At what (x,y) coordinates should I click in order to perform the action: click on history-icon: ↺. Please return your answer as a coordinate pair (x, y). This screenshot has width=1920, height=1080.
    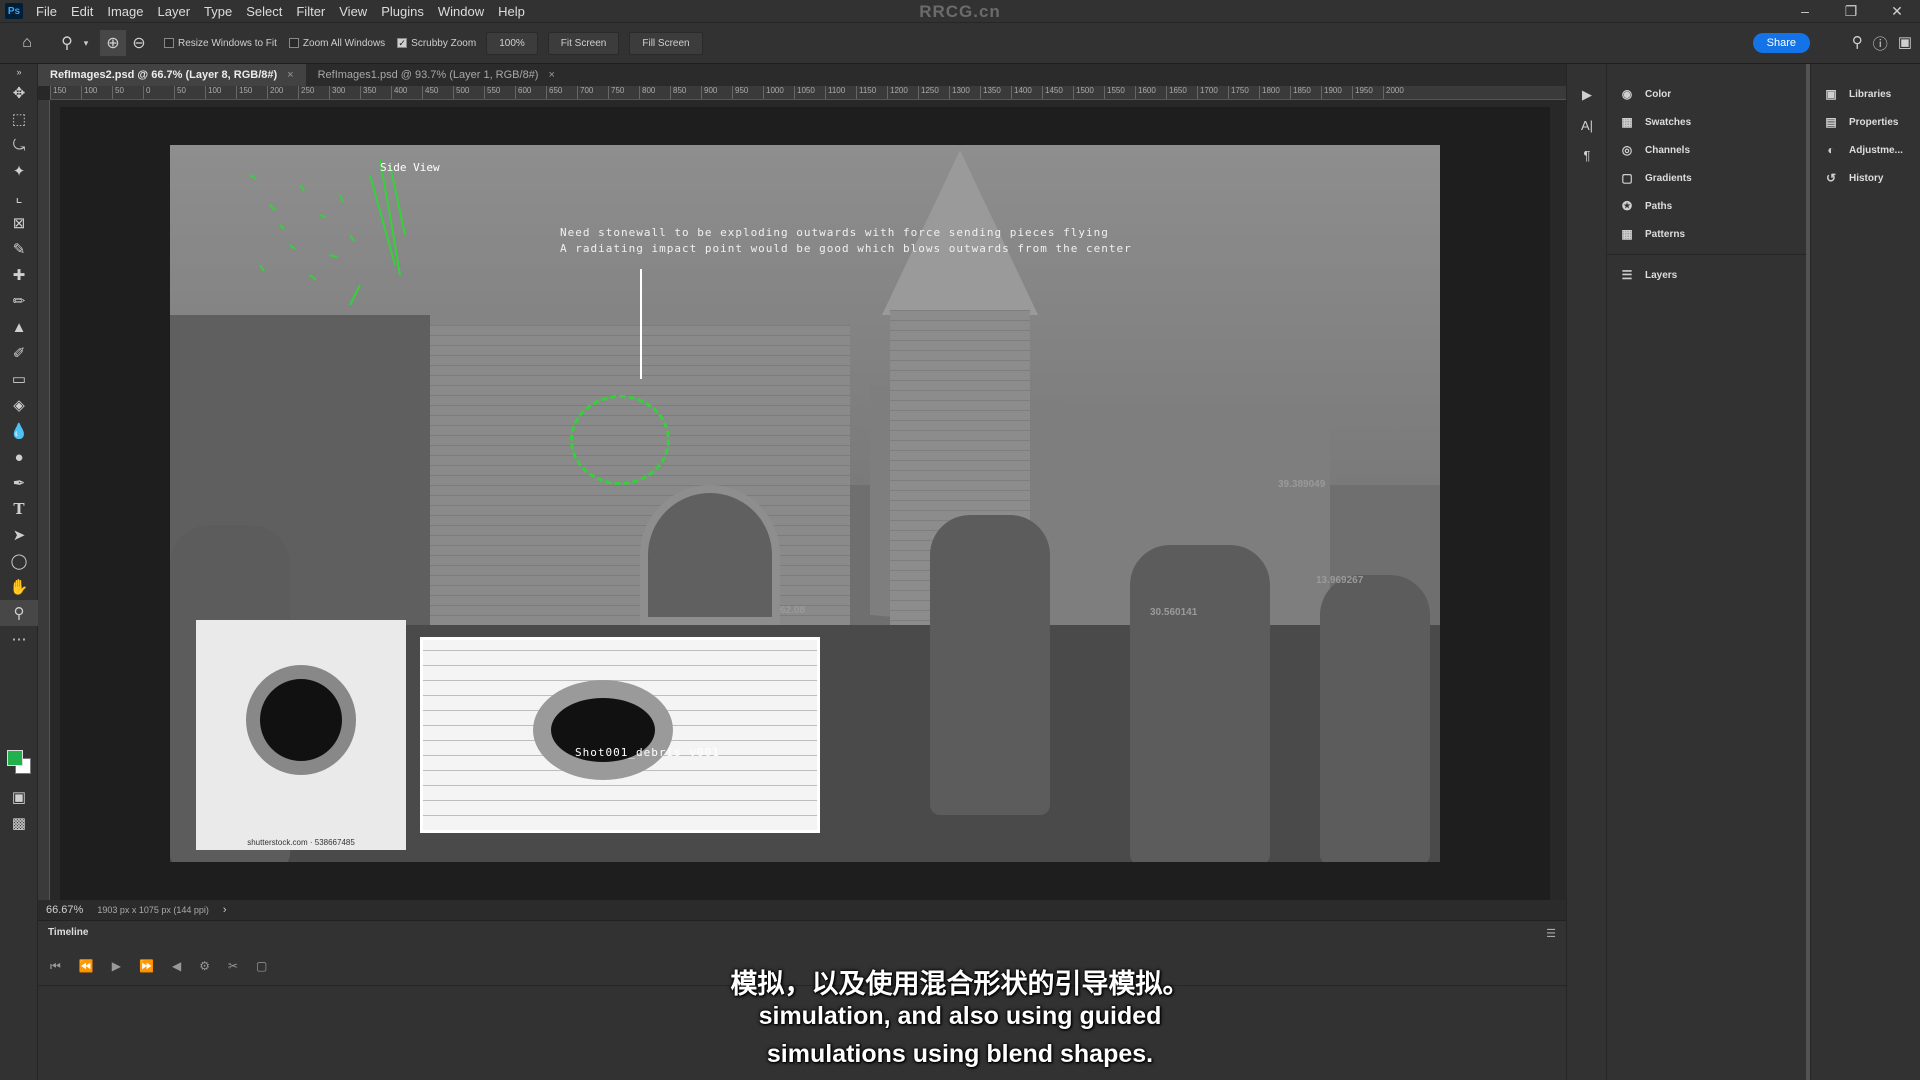
    Looking at the image, I should click on (1831, 178).